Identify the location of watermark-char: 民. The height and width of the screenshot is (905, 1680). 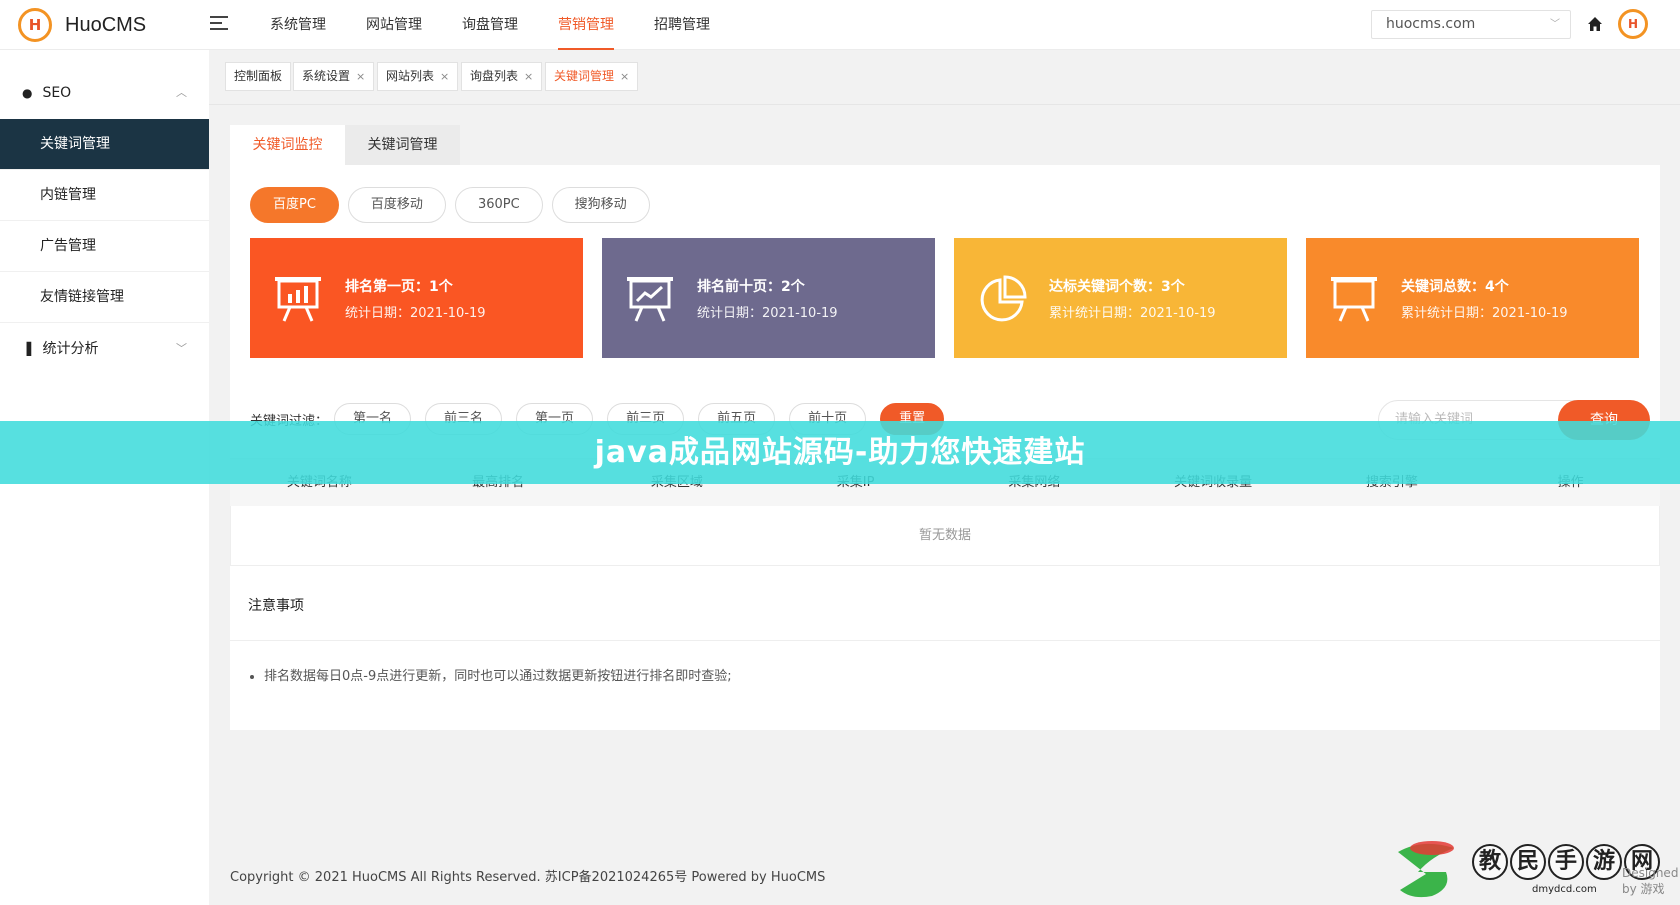
(1528, 862).